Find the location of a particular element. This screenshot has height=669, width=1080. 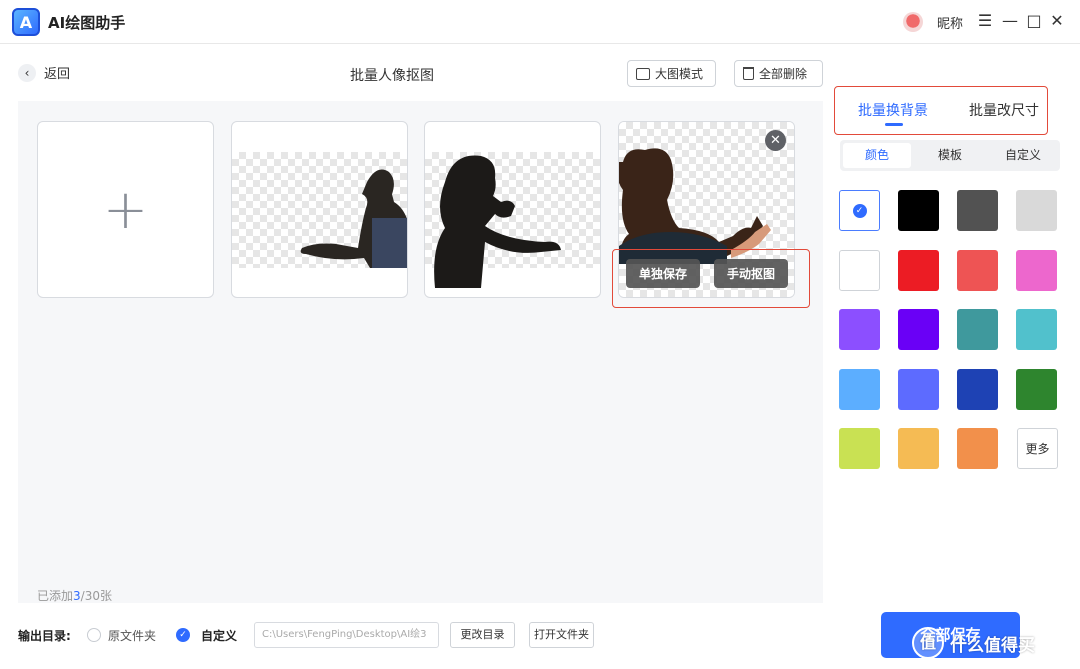

segment-template: 模板 is located at coordinates (950, 155).